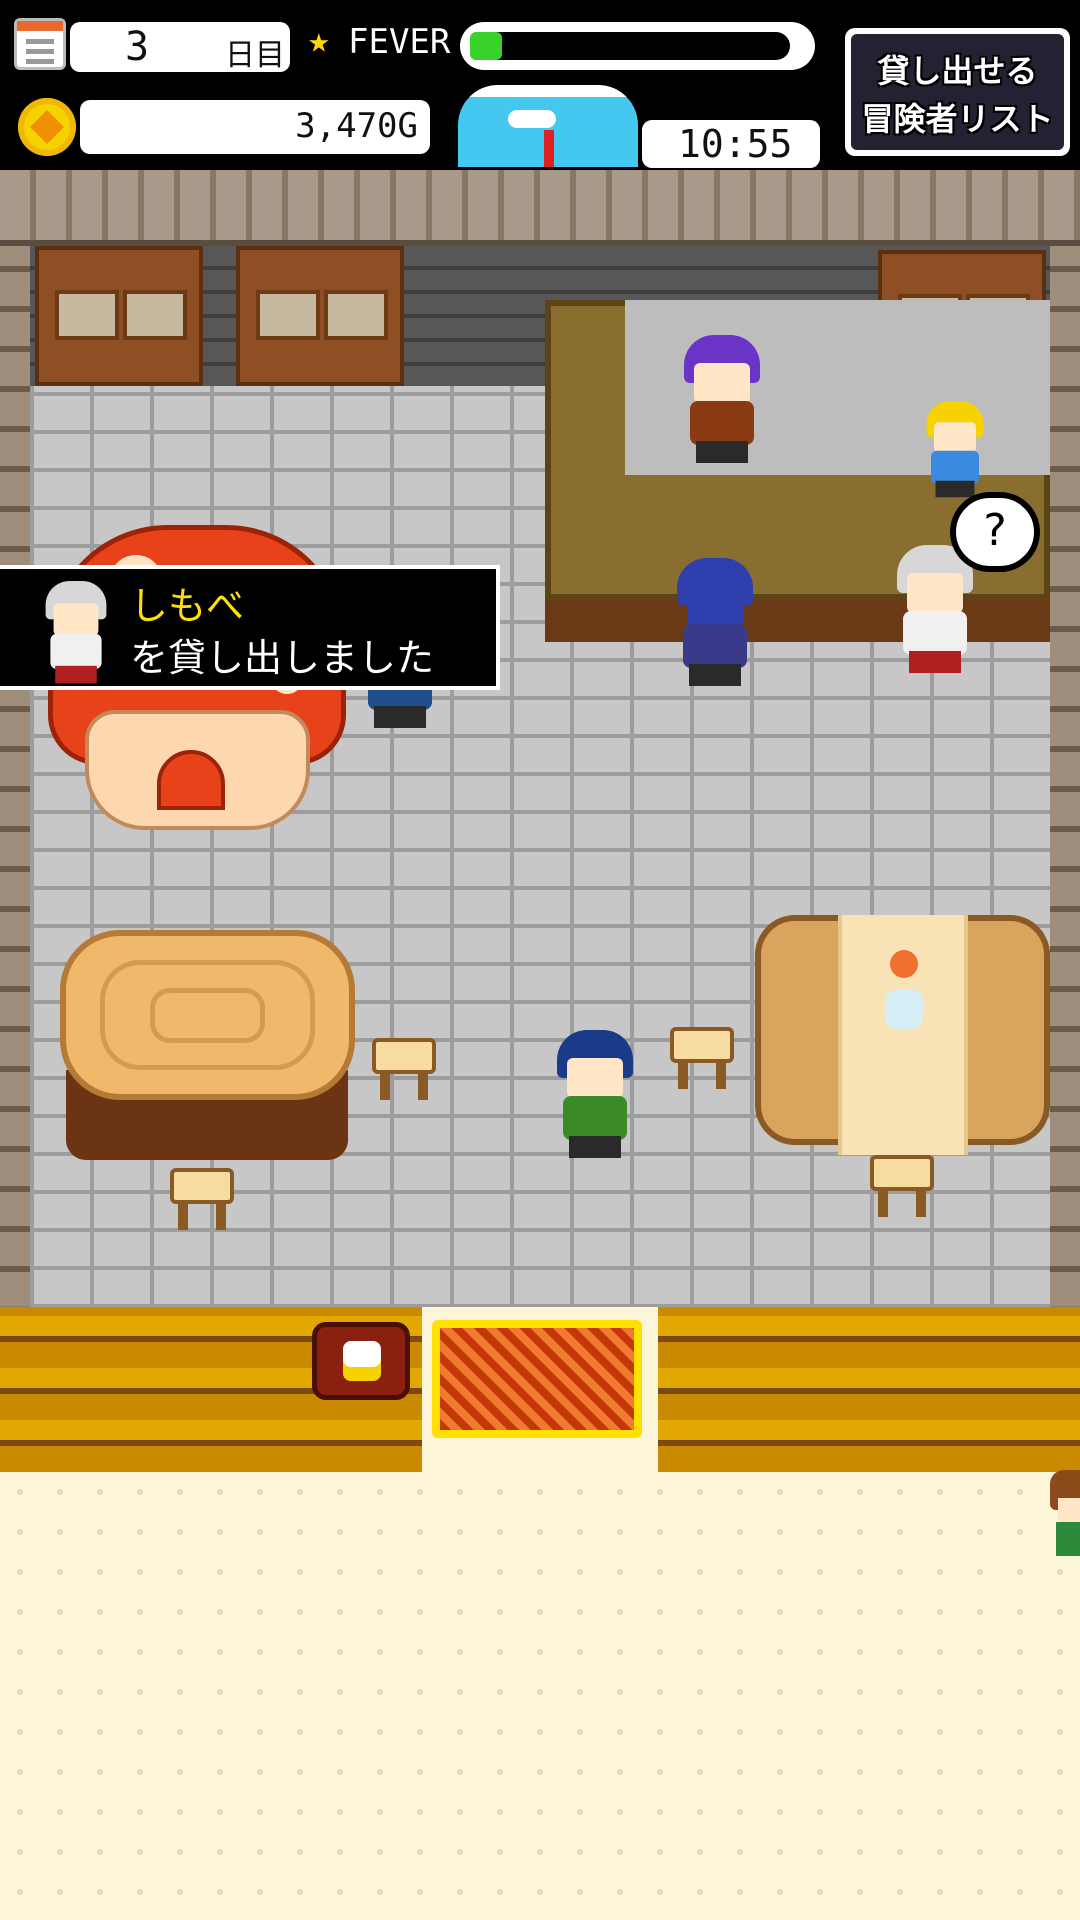 The width and height of the screenshot is (1080, 1920). What do you see at coordinates (904, 964) in the screenshot?
I see `flower` at bounding box center [904, 964].